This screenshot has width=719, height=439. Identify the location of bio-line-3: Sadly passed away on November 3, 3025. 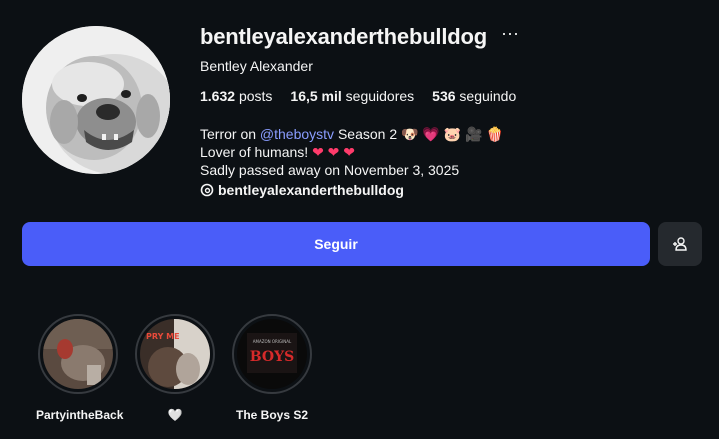
(330, 170).